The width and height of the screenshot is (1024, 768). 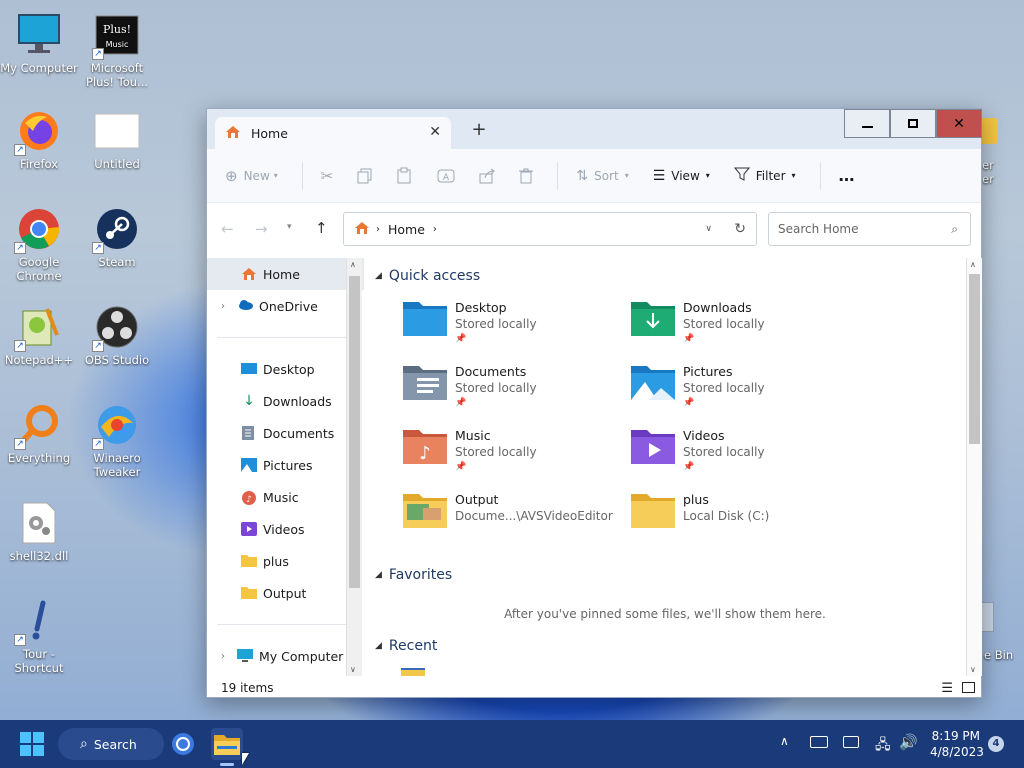 What do you see at coordinates (741, 511) in the screenshot?
I see `quick-access-item-plus: plus Local Disk (C:)` at bounding box center [741, 511].